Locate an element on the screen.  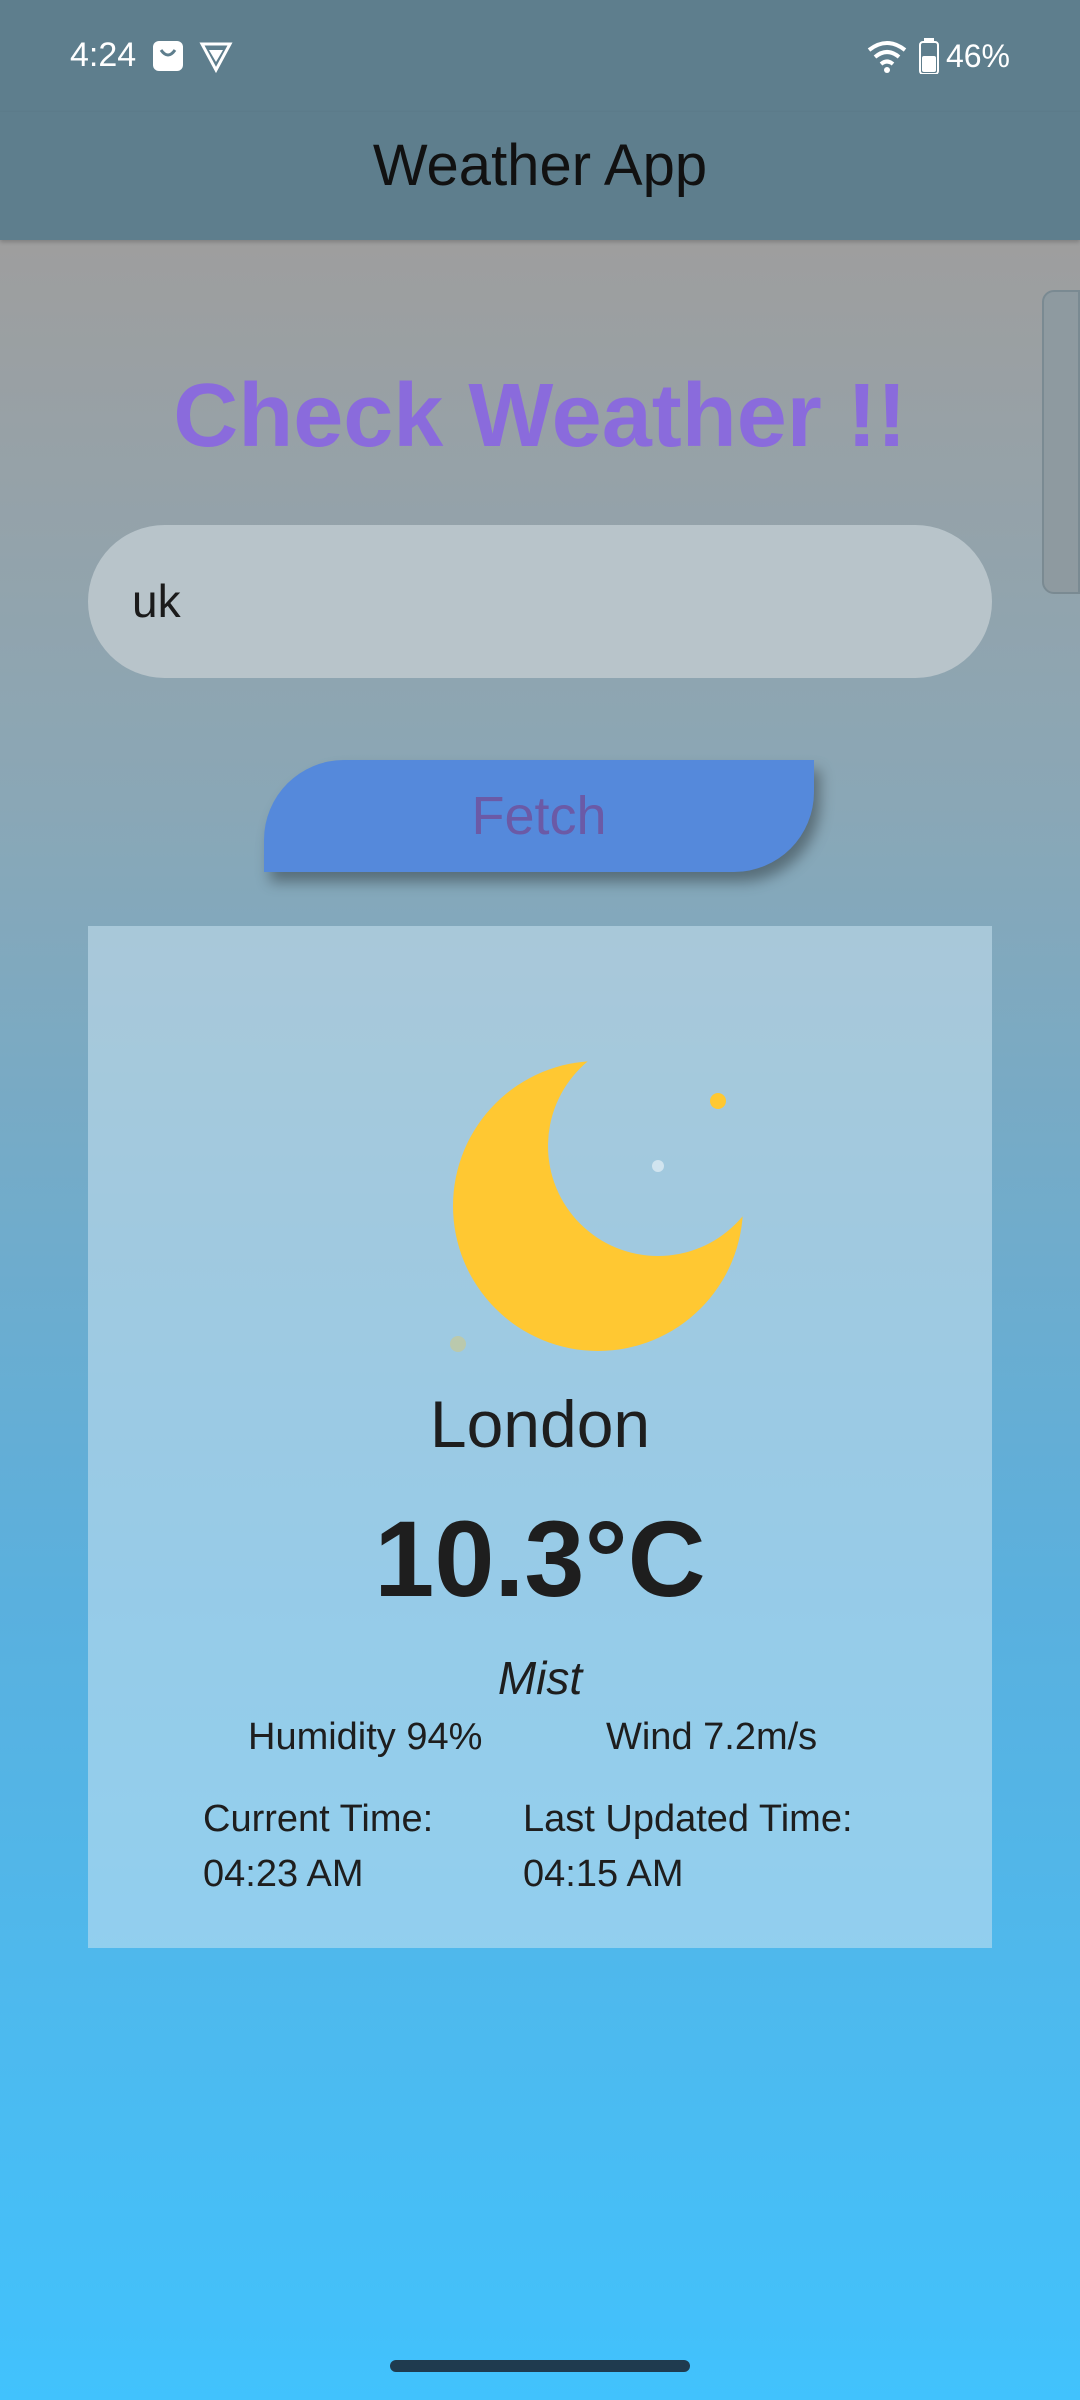
home-indicator is located at coordinates (540, 2366).